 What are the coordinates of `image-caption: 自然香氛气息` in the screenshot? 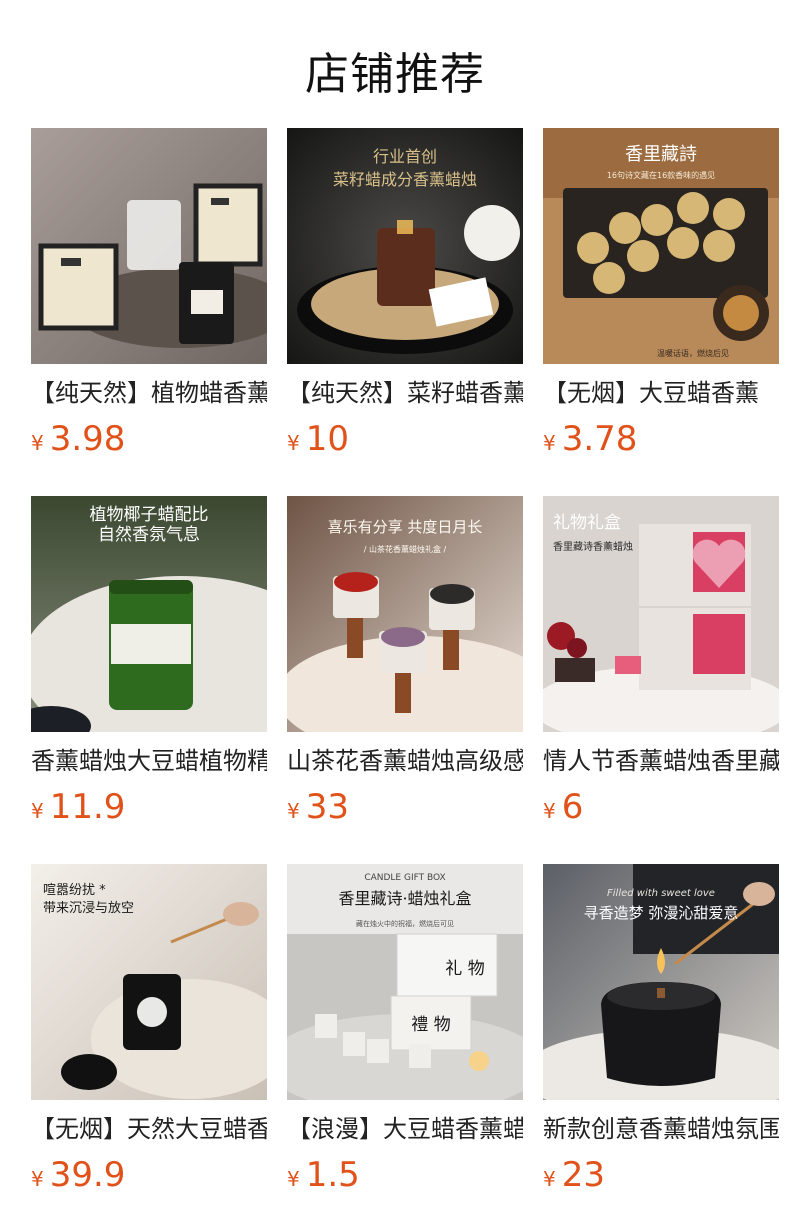 It's located at (149, 535).